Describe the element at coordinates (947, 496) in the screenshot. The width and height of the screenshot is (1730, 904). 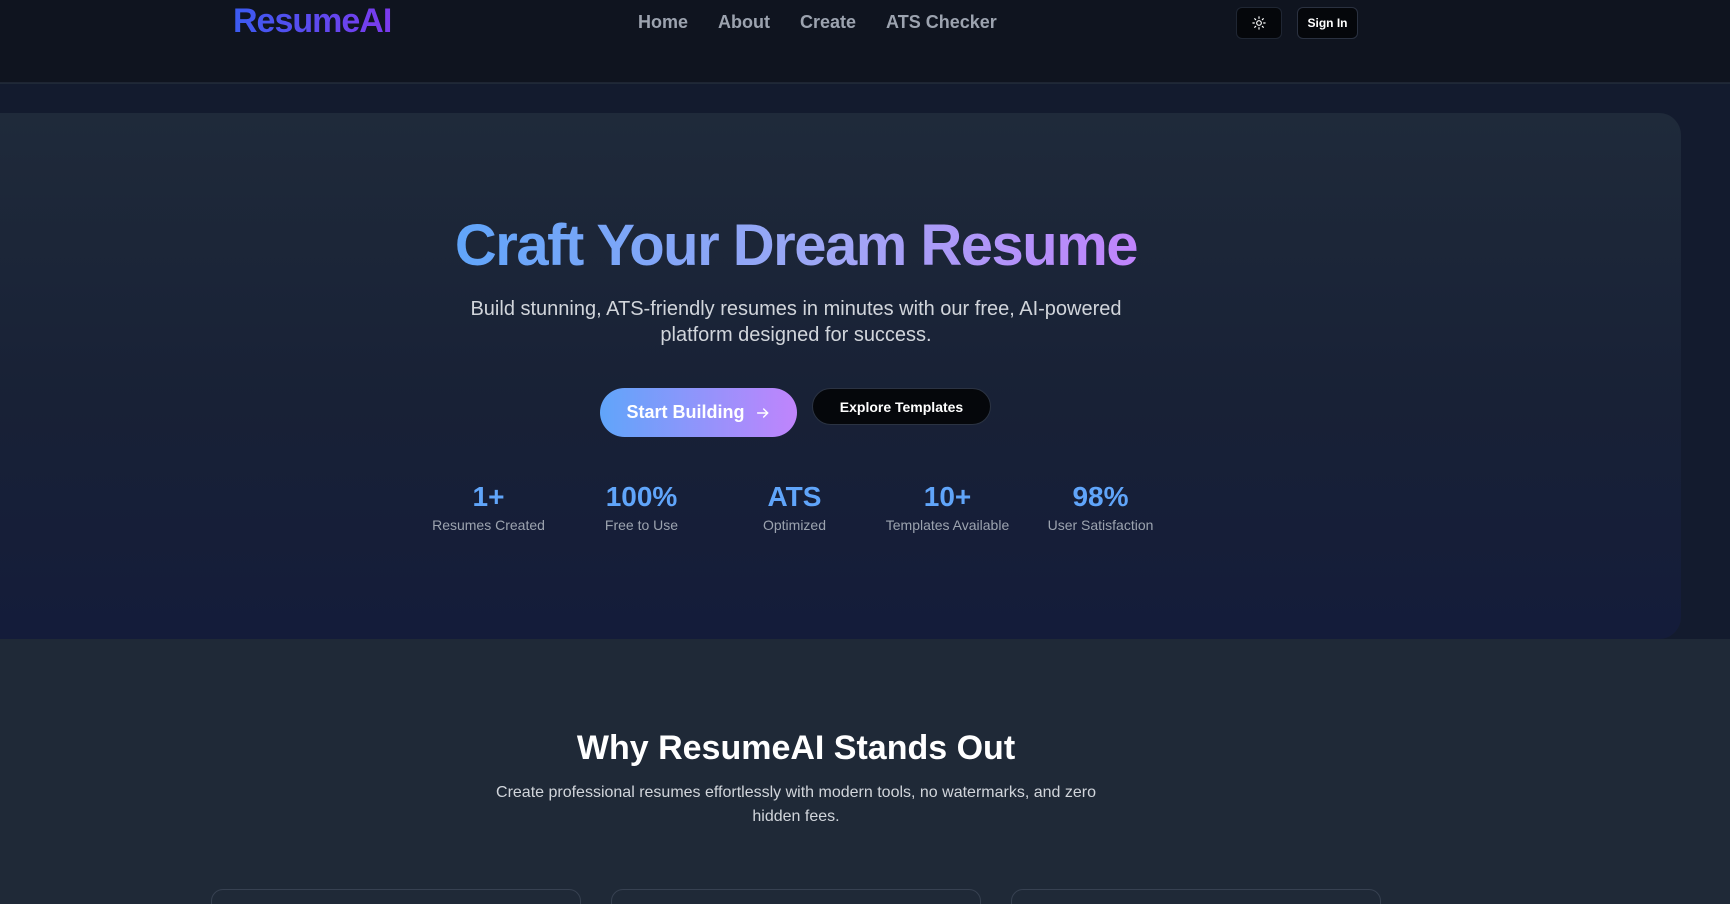
I see `stat-value: 10+` at that location.